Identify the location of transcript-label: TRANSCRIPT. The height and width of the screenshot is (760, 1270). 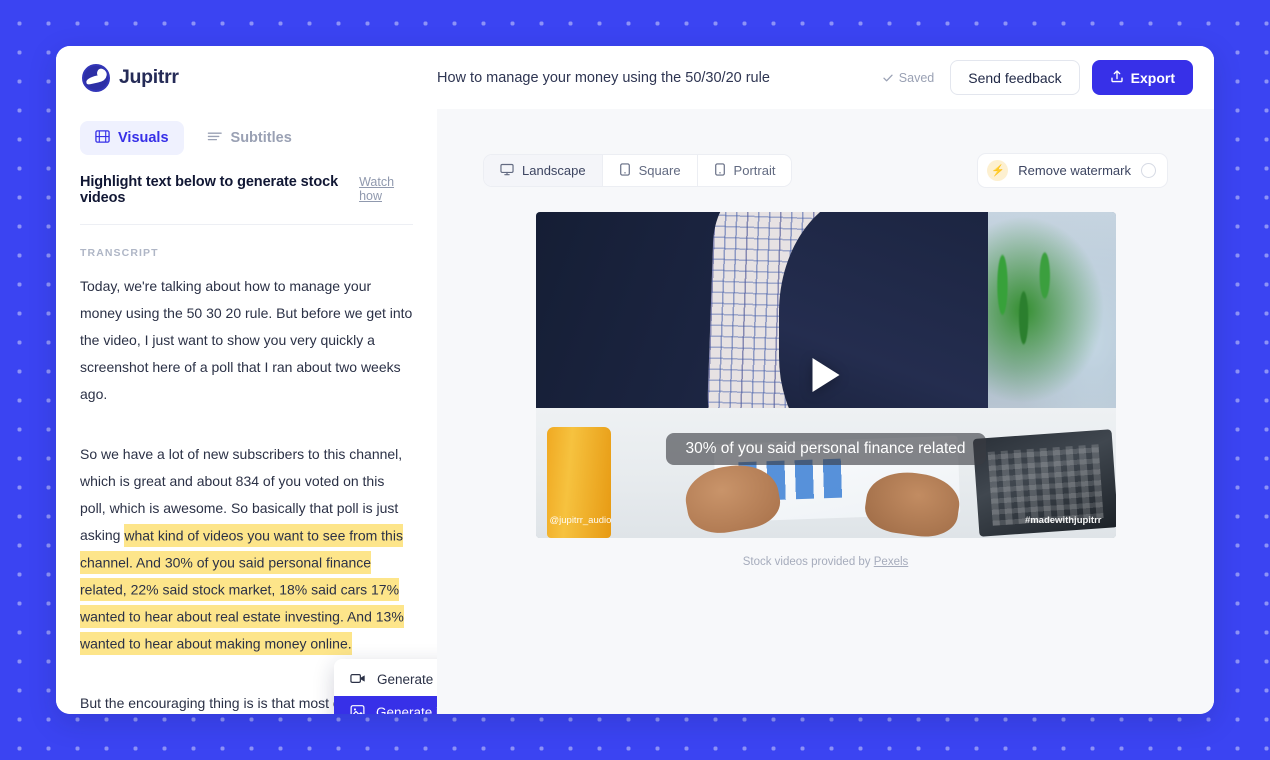
(119, 253).